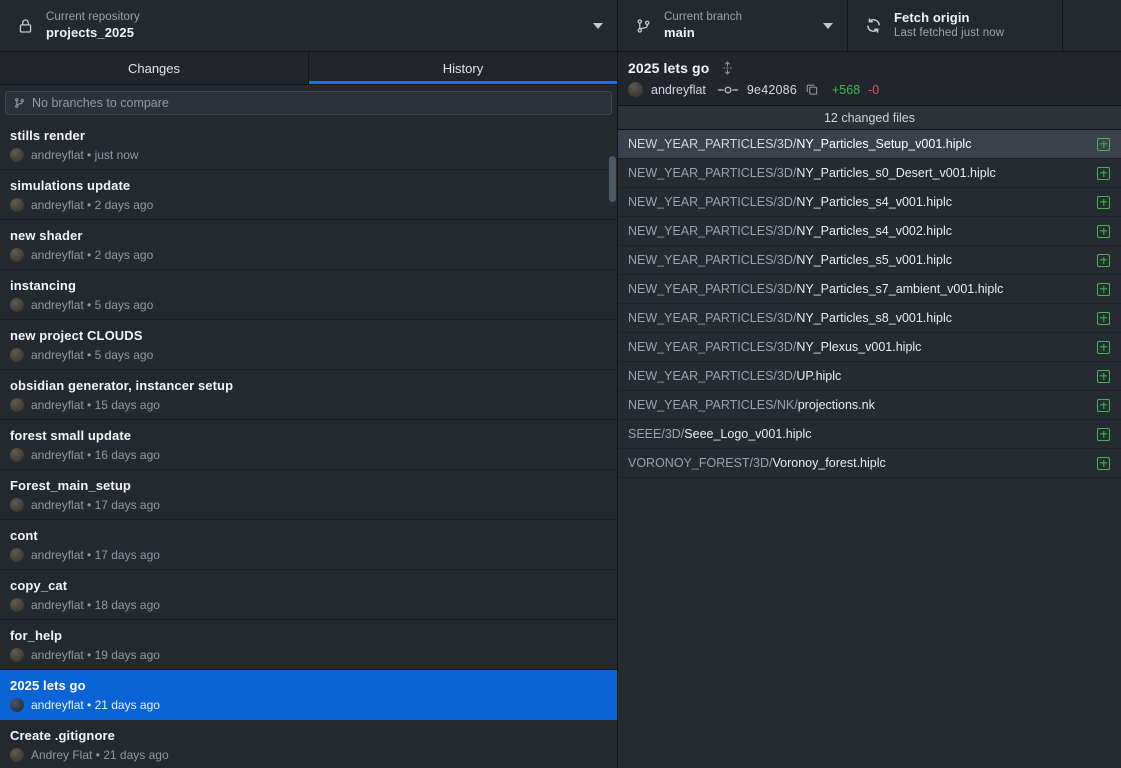 Image resolution: width=1121 pixels, height=768 pixels. What do you see at coordinates (19, 103) in the screenshot?
I see `git-branch-icon` at bounding box center [19, 103].